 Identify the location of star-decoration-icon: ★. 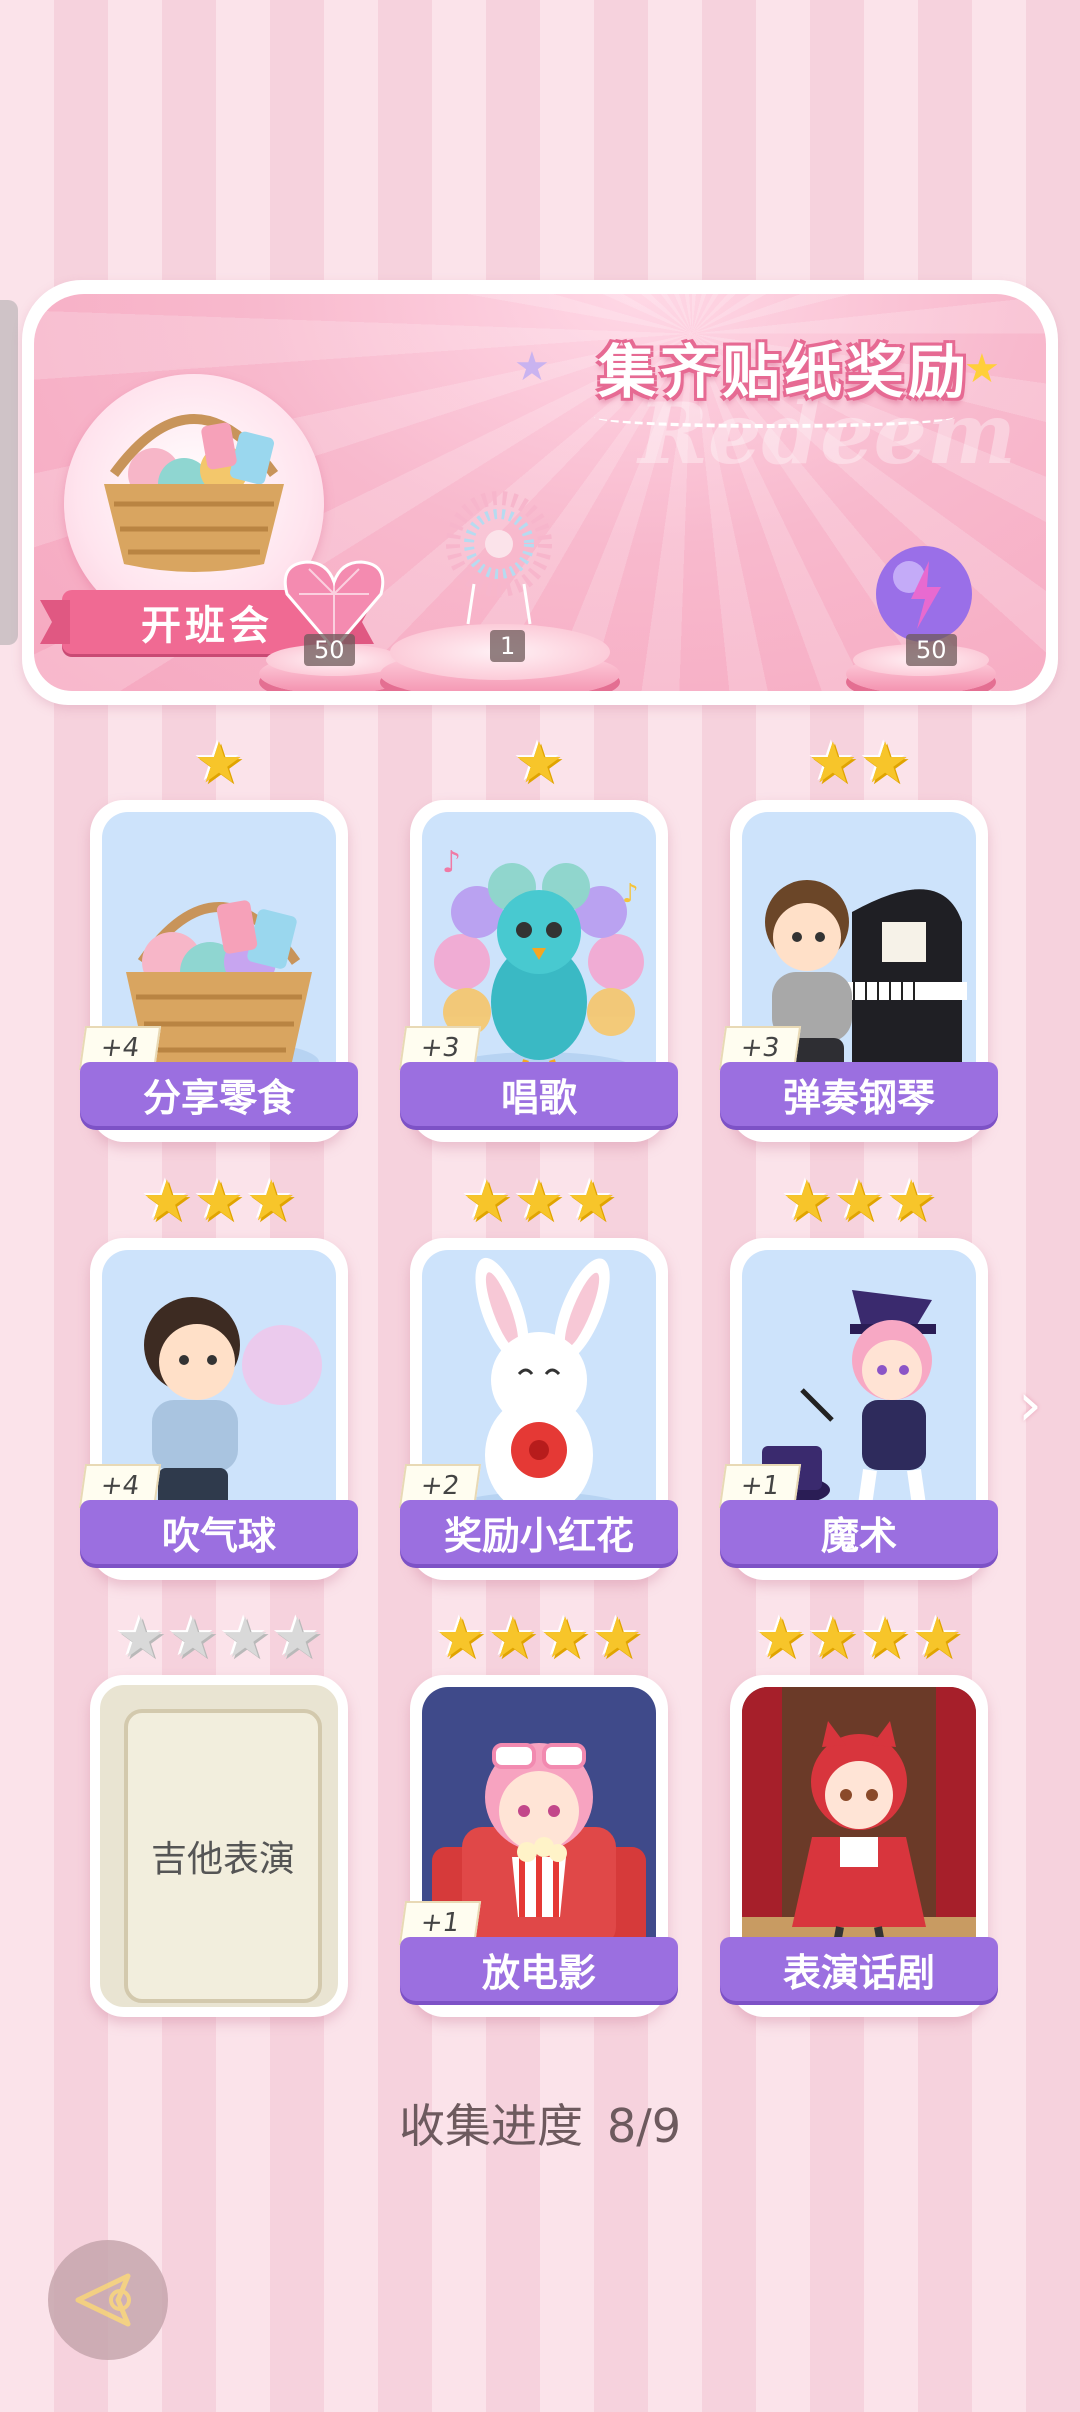
(532, 367).